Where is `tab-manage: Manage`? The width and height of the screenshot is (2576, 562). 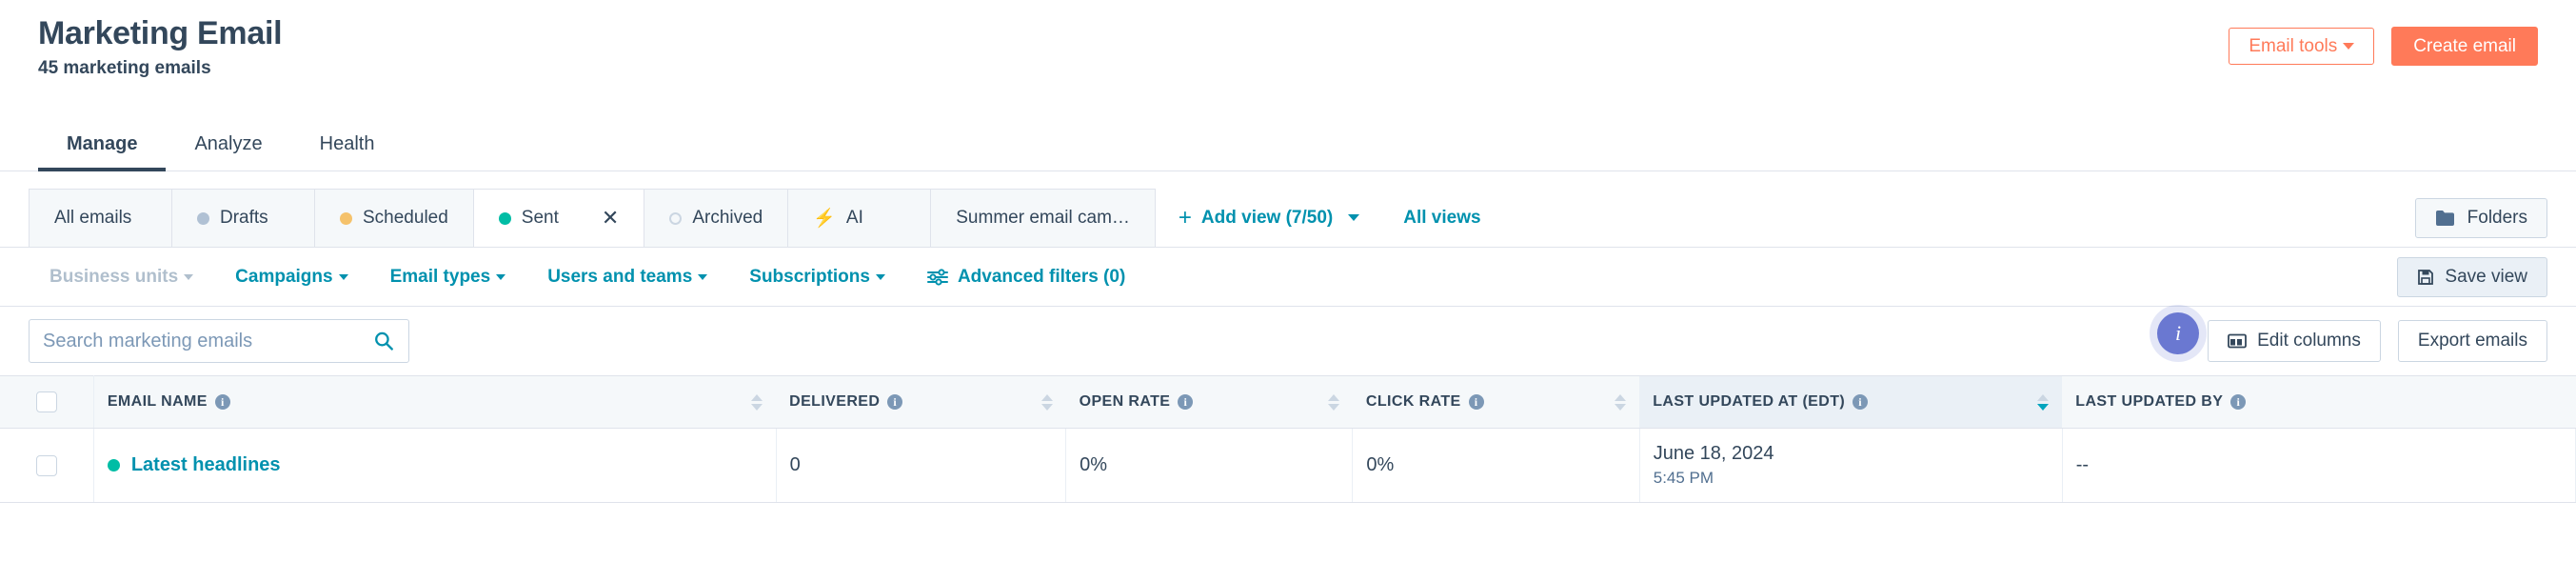
tab-manage: Manage is located at coordinates (102, 152).